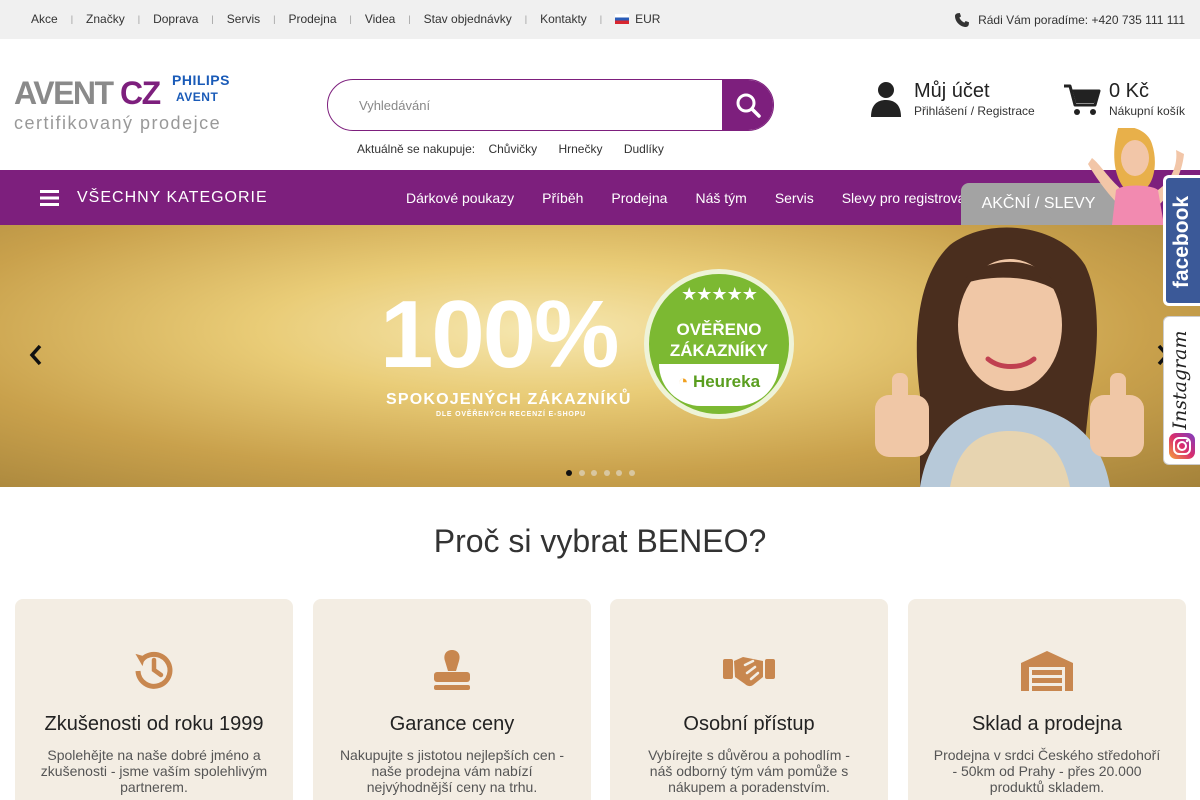 This screenshot has width=1200, height=800. I want to click on logo-name-left: AVENT, so click(64, 93).